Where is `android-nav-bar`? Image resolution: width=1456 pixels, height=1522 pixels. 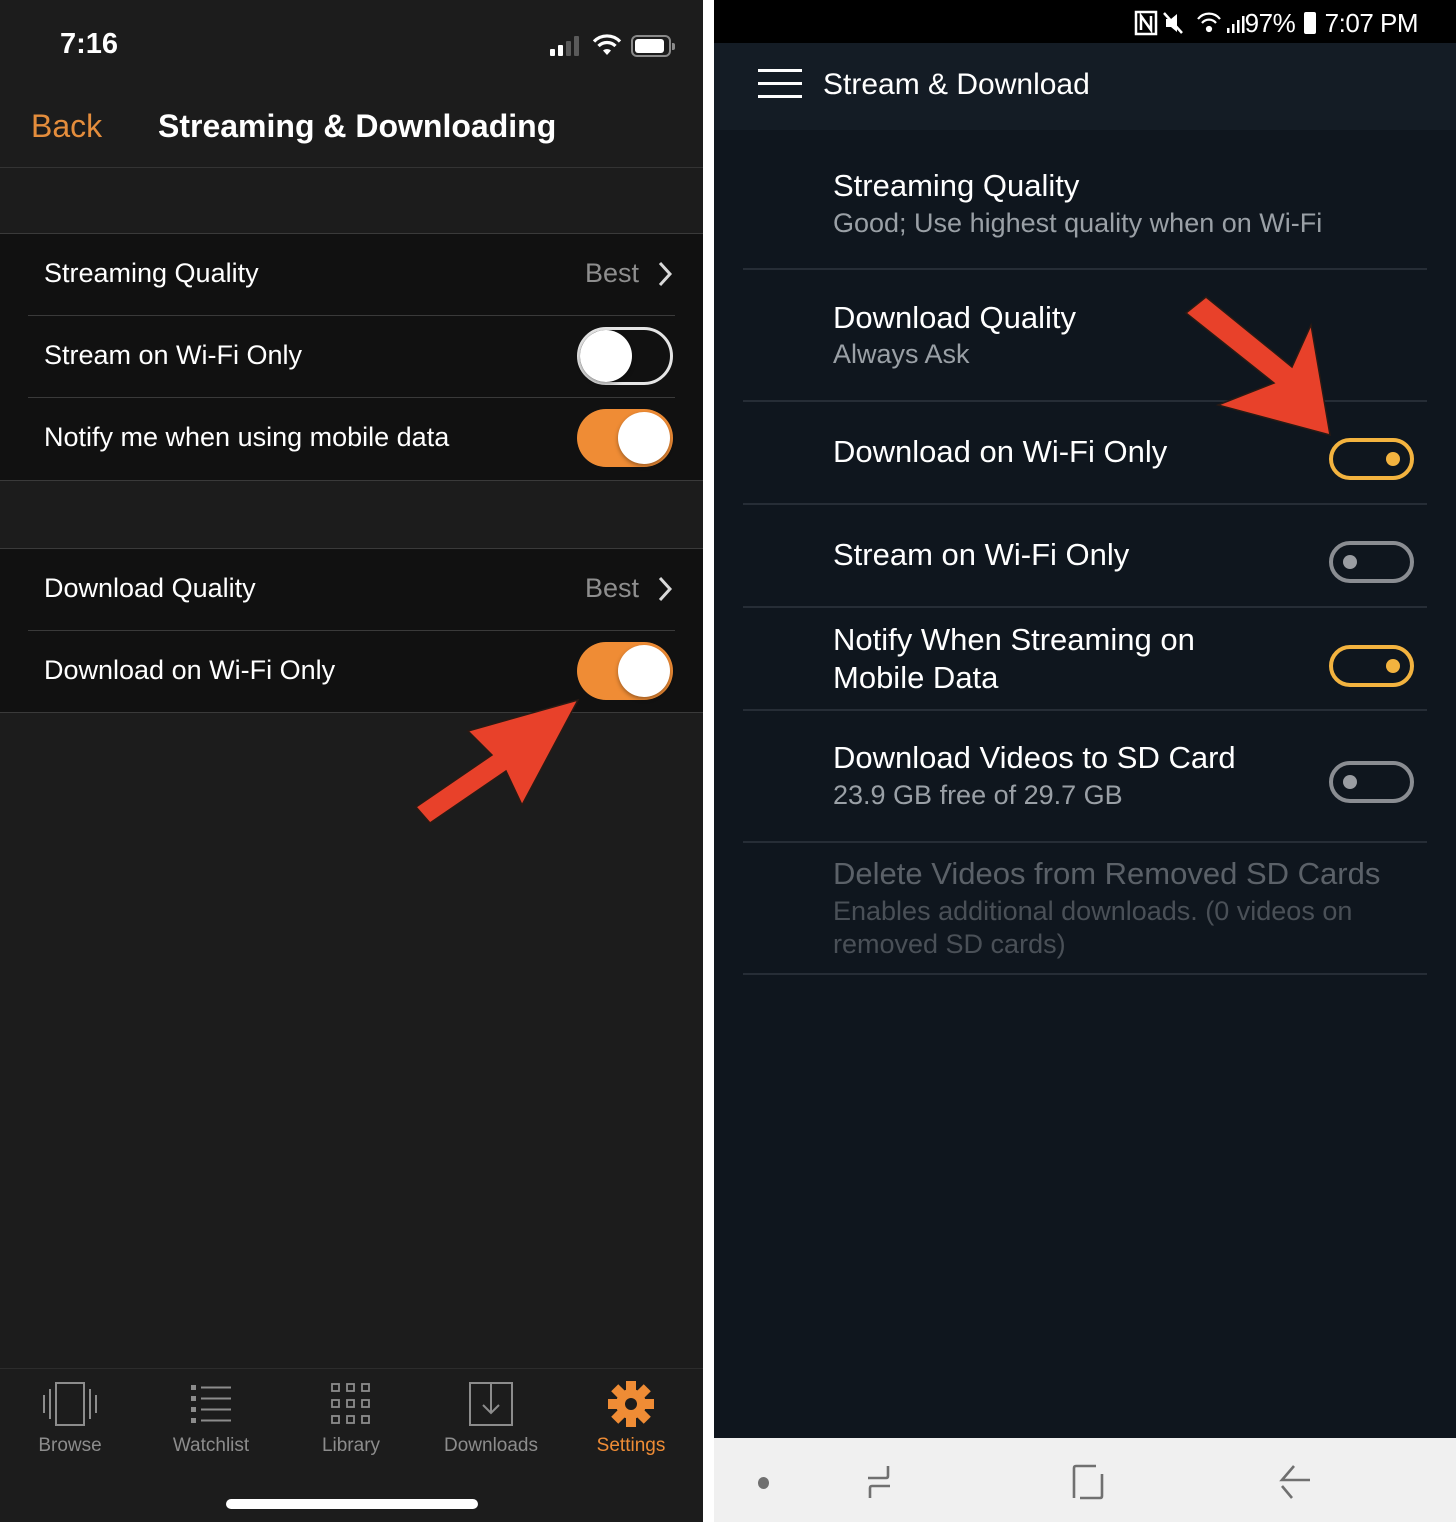
android-nav-bar is located at coordinates (1085, 1480).